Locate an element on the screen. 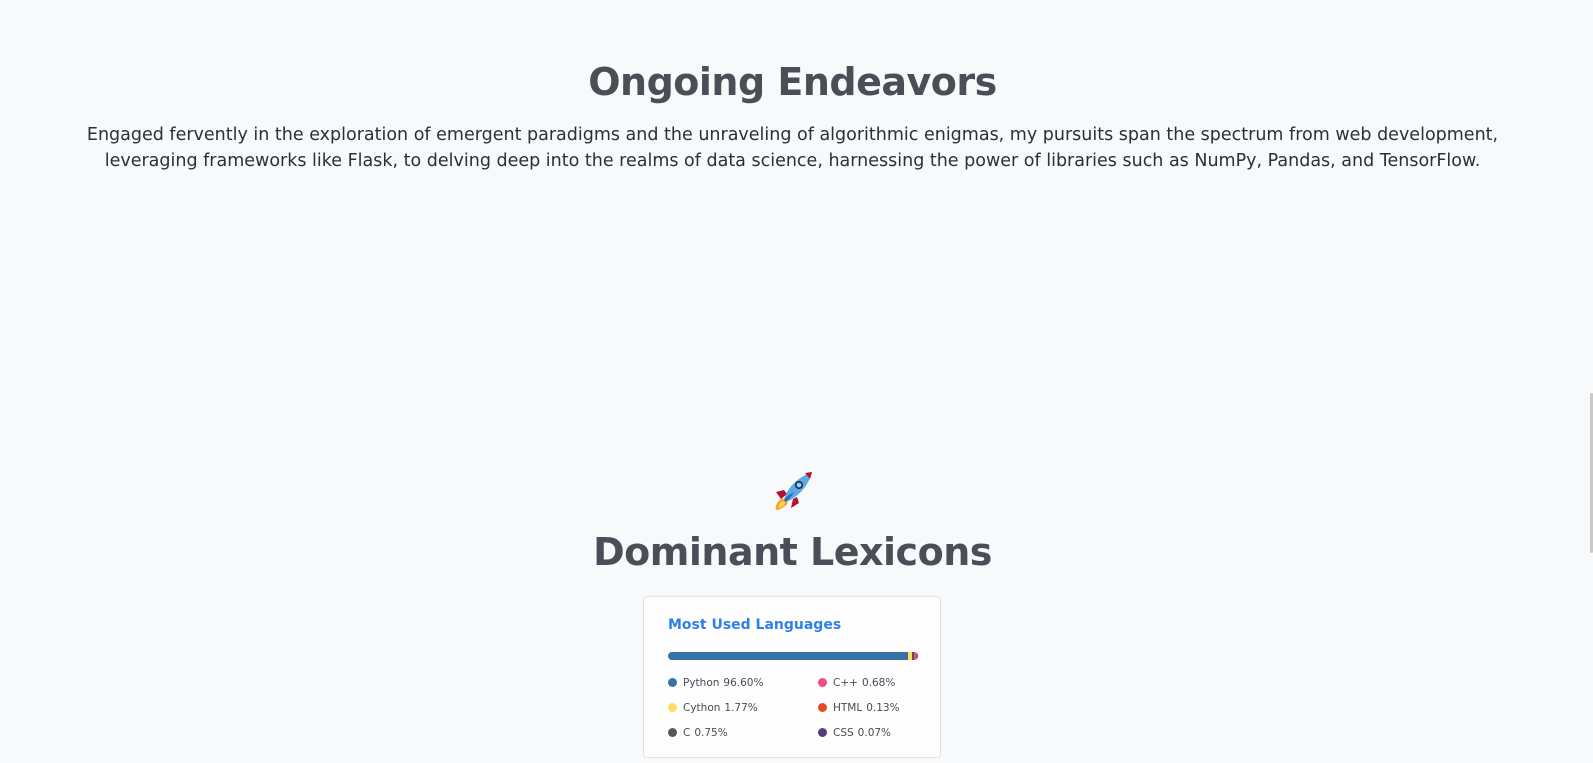 The width and height of the screenshot is (1593, 763). language-name: C++ is located at coordinates (845, 682).